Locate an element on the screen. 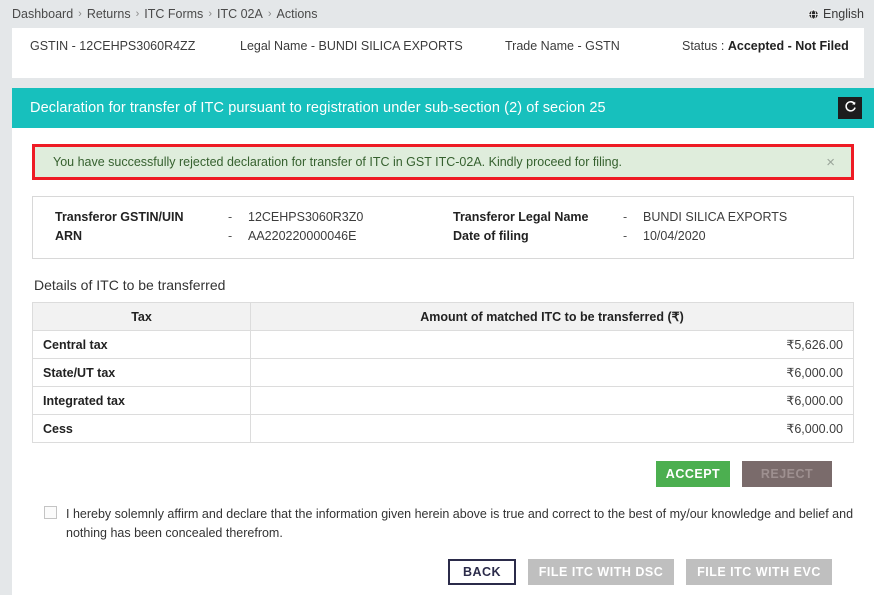 This screenshot has width=874, height=595. refresh-icon is located at coordinates (850, 108).